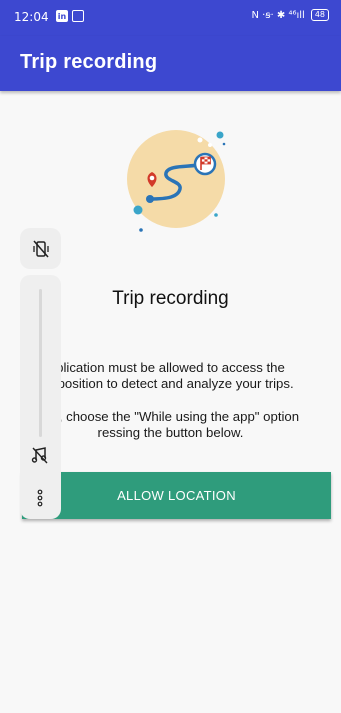 The image size is (341, 713). What do you see at coordinates (70, 16) in the screenshot?
I see `status-notification-icons: in` at bounding box center [70, 16].